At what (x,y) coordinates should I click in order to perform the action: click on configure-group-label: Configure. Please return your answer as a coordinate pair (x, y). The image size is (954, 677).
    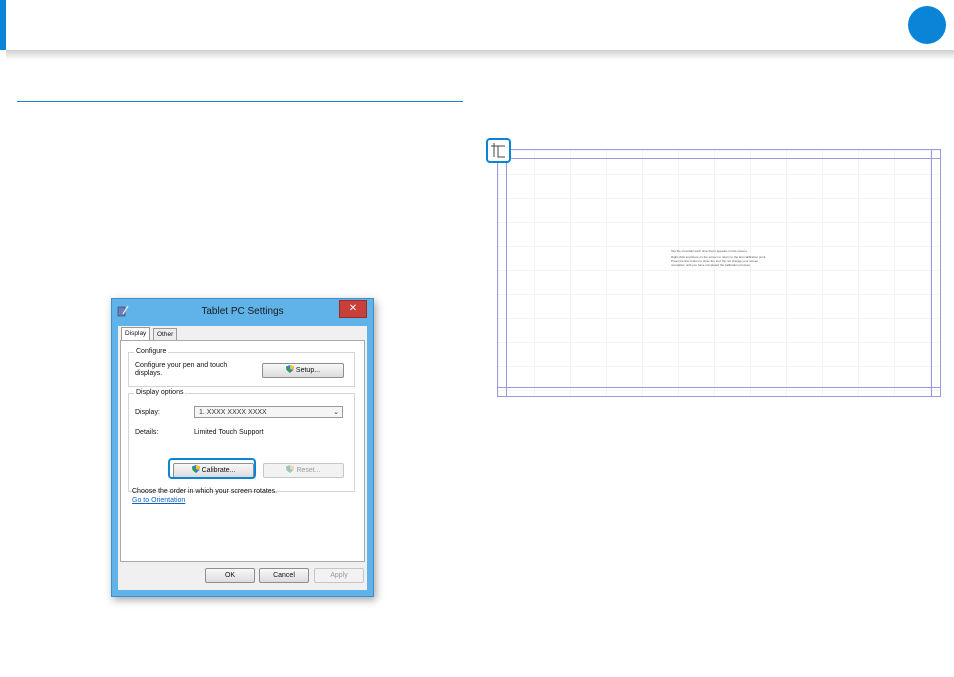
    Looking at the image, I should click on (151, 351).